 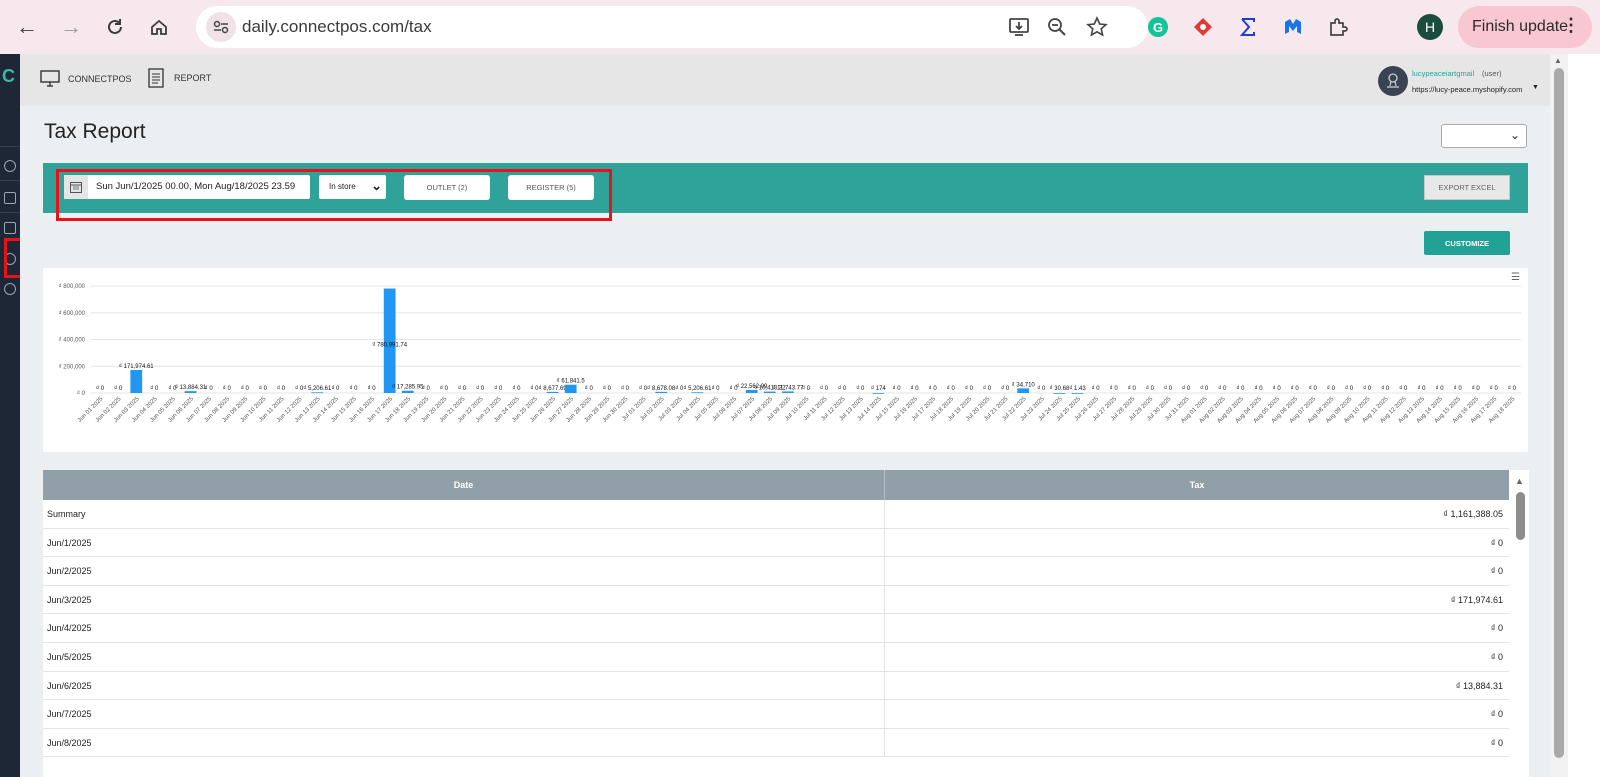 I want to click on nav-report: REPORT, so click(x=179, y=78).